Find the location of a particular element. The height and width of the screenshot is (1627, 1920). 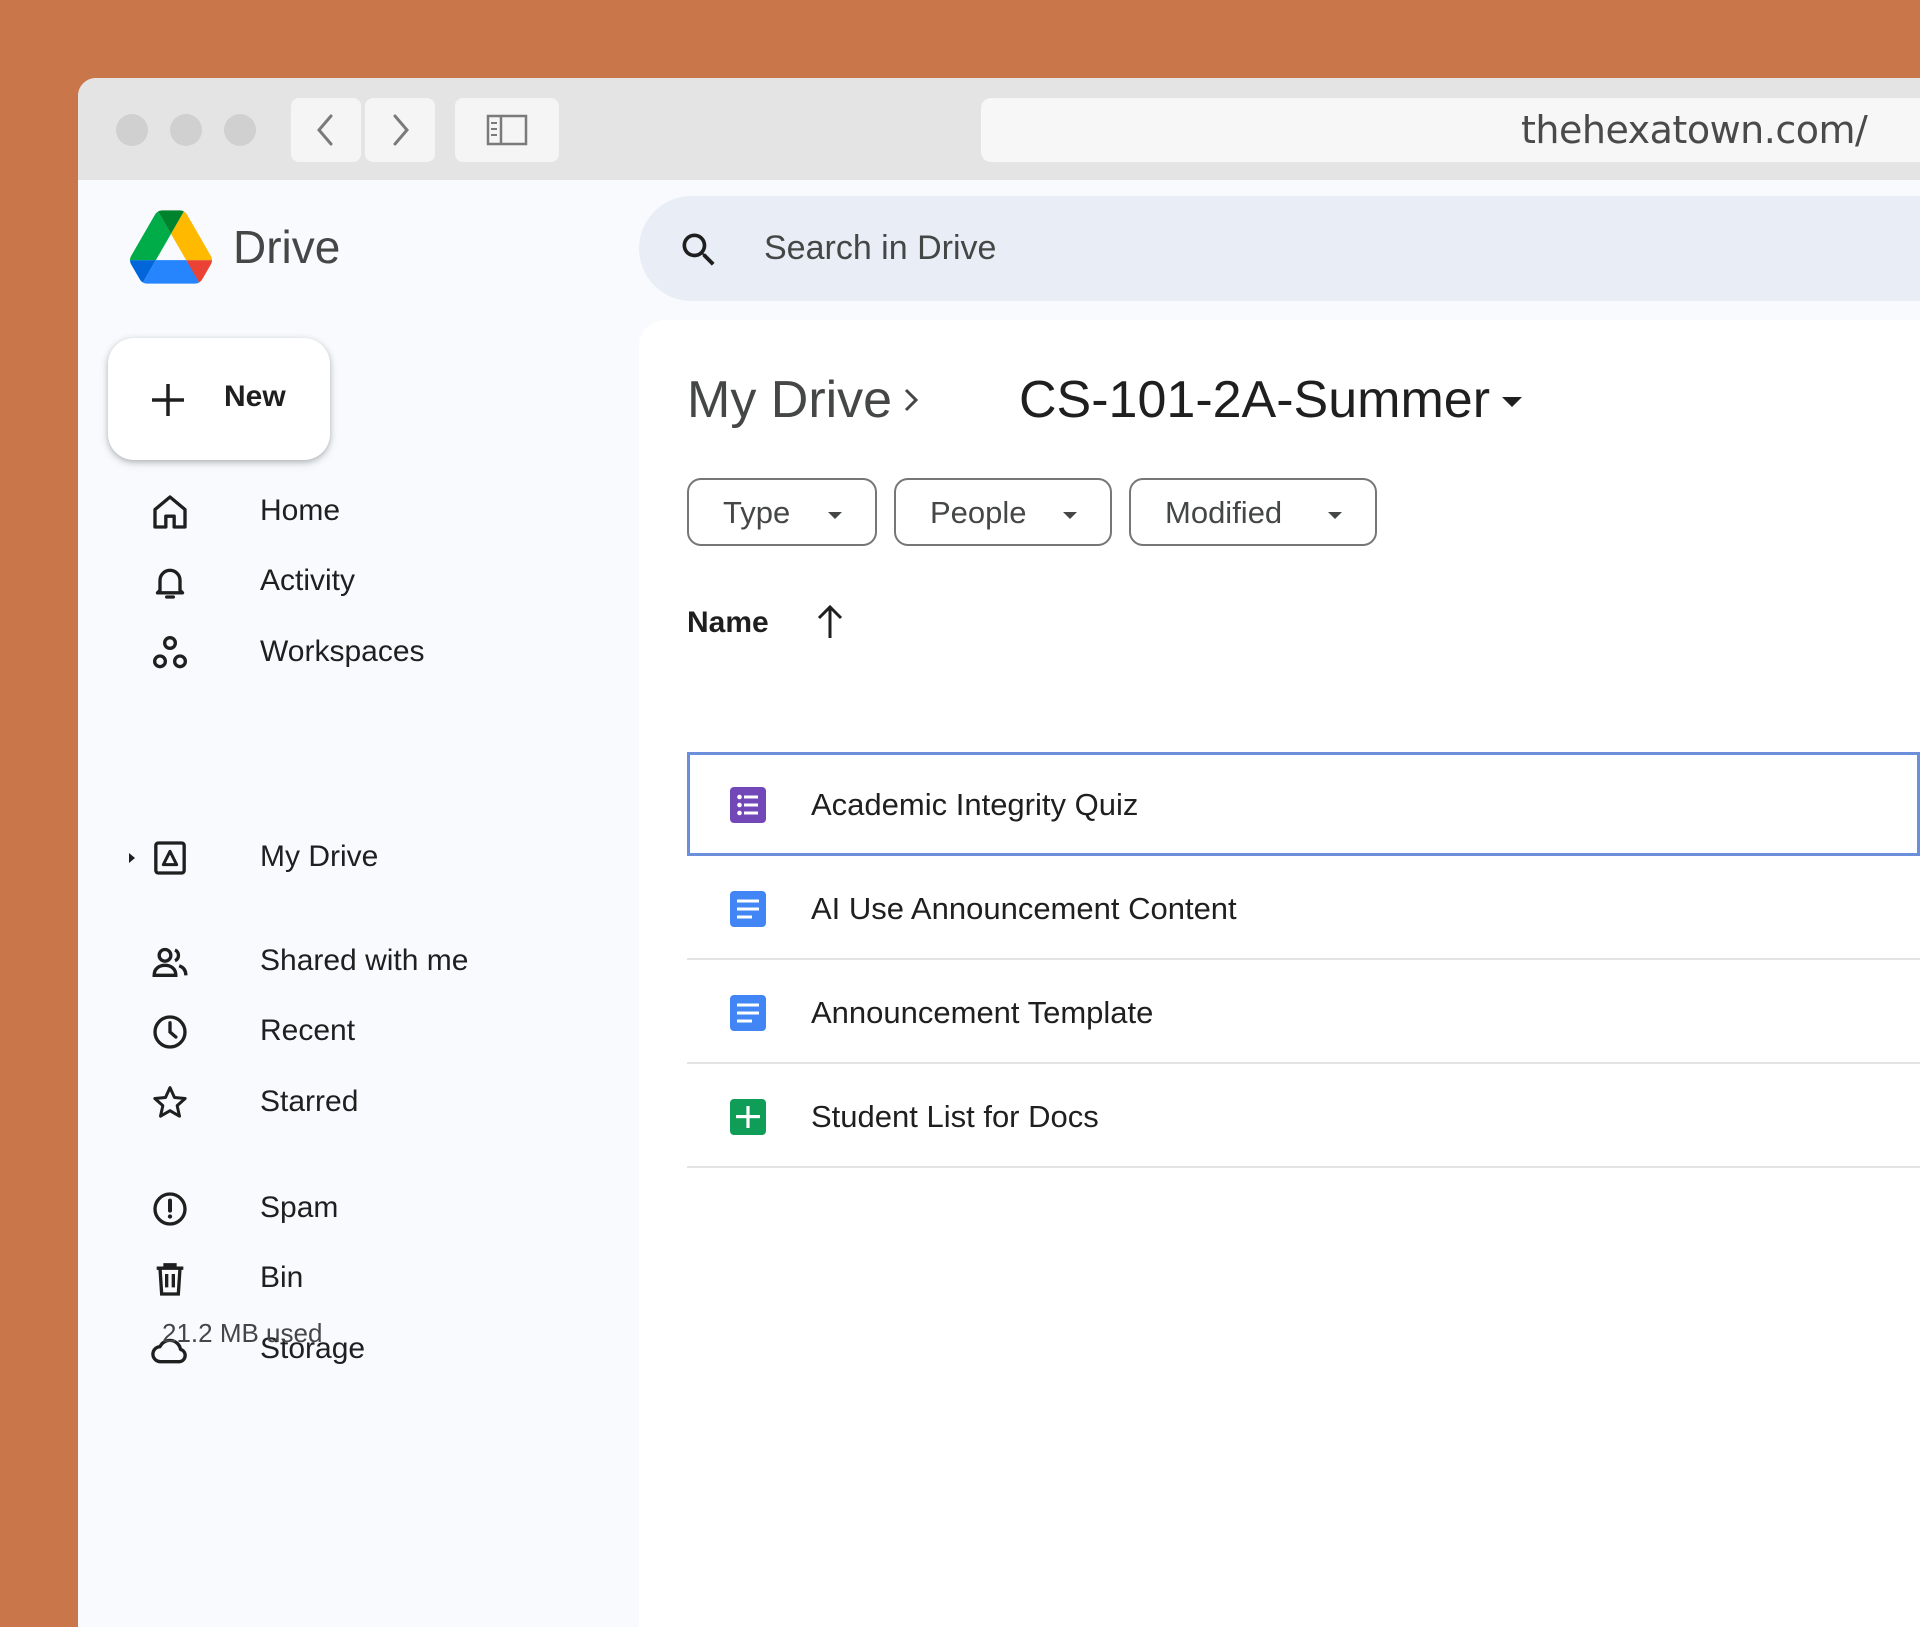

star-icon is located at coordinates (170, 1102).